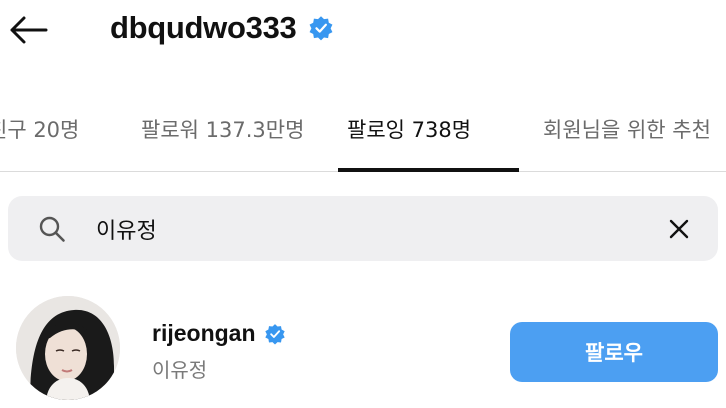  What do you see at coordinates (204, 333) in the screenshot?
I see `account-handle: rijeongan` at bounding box center [204, 333].